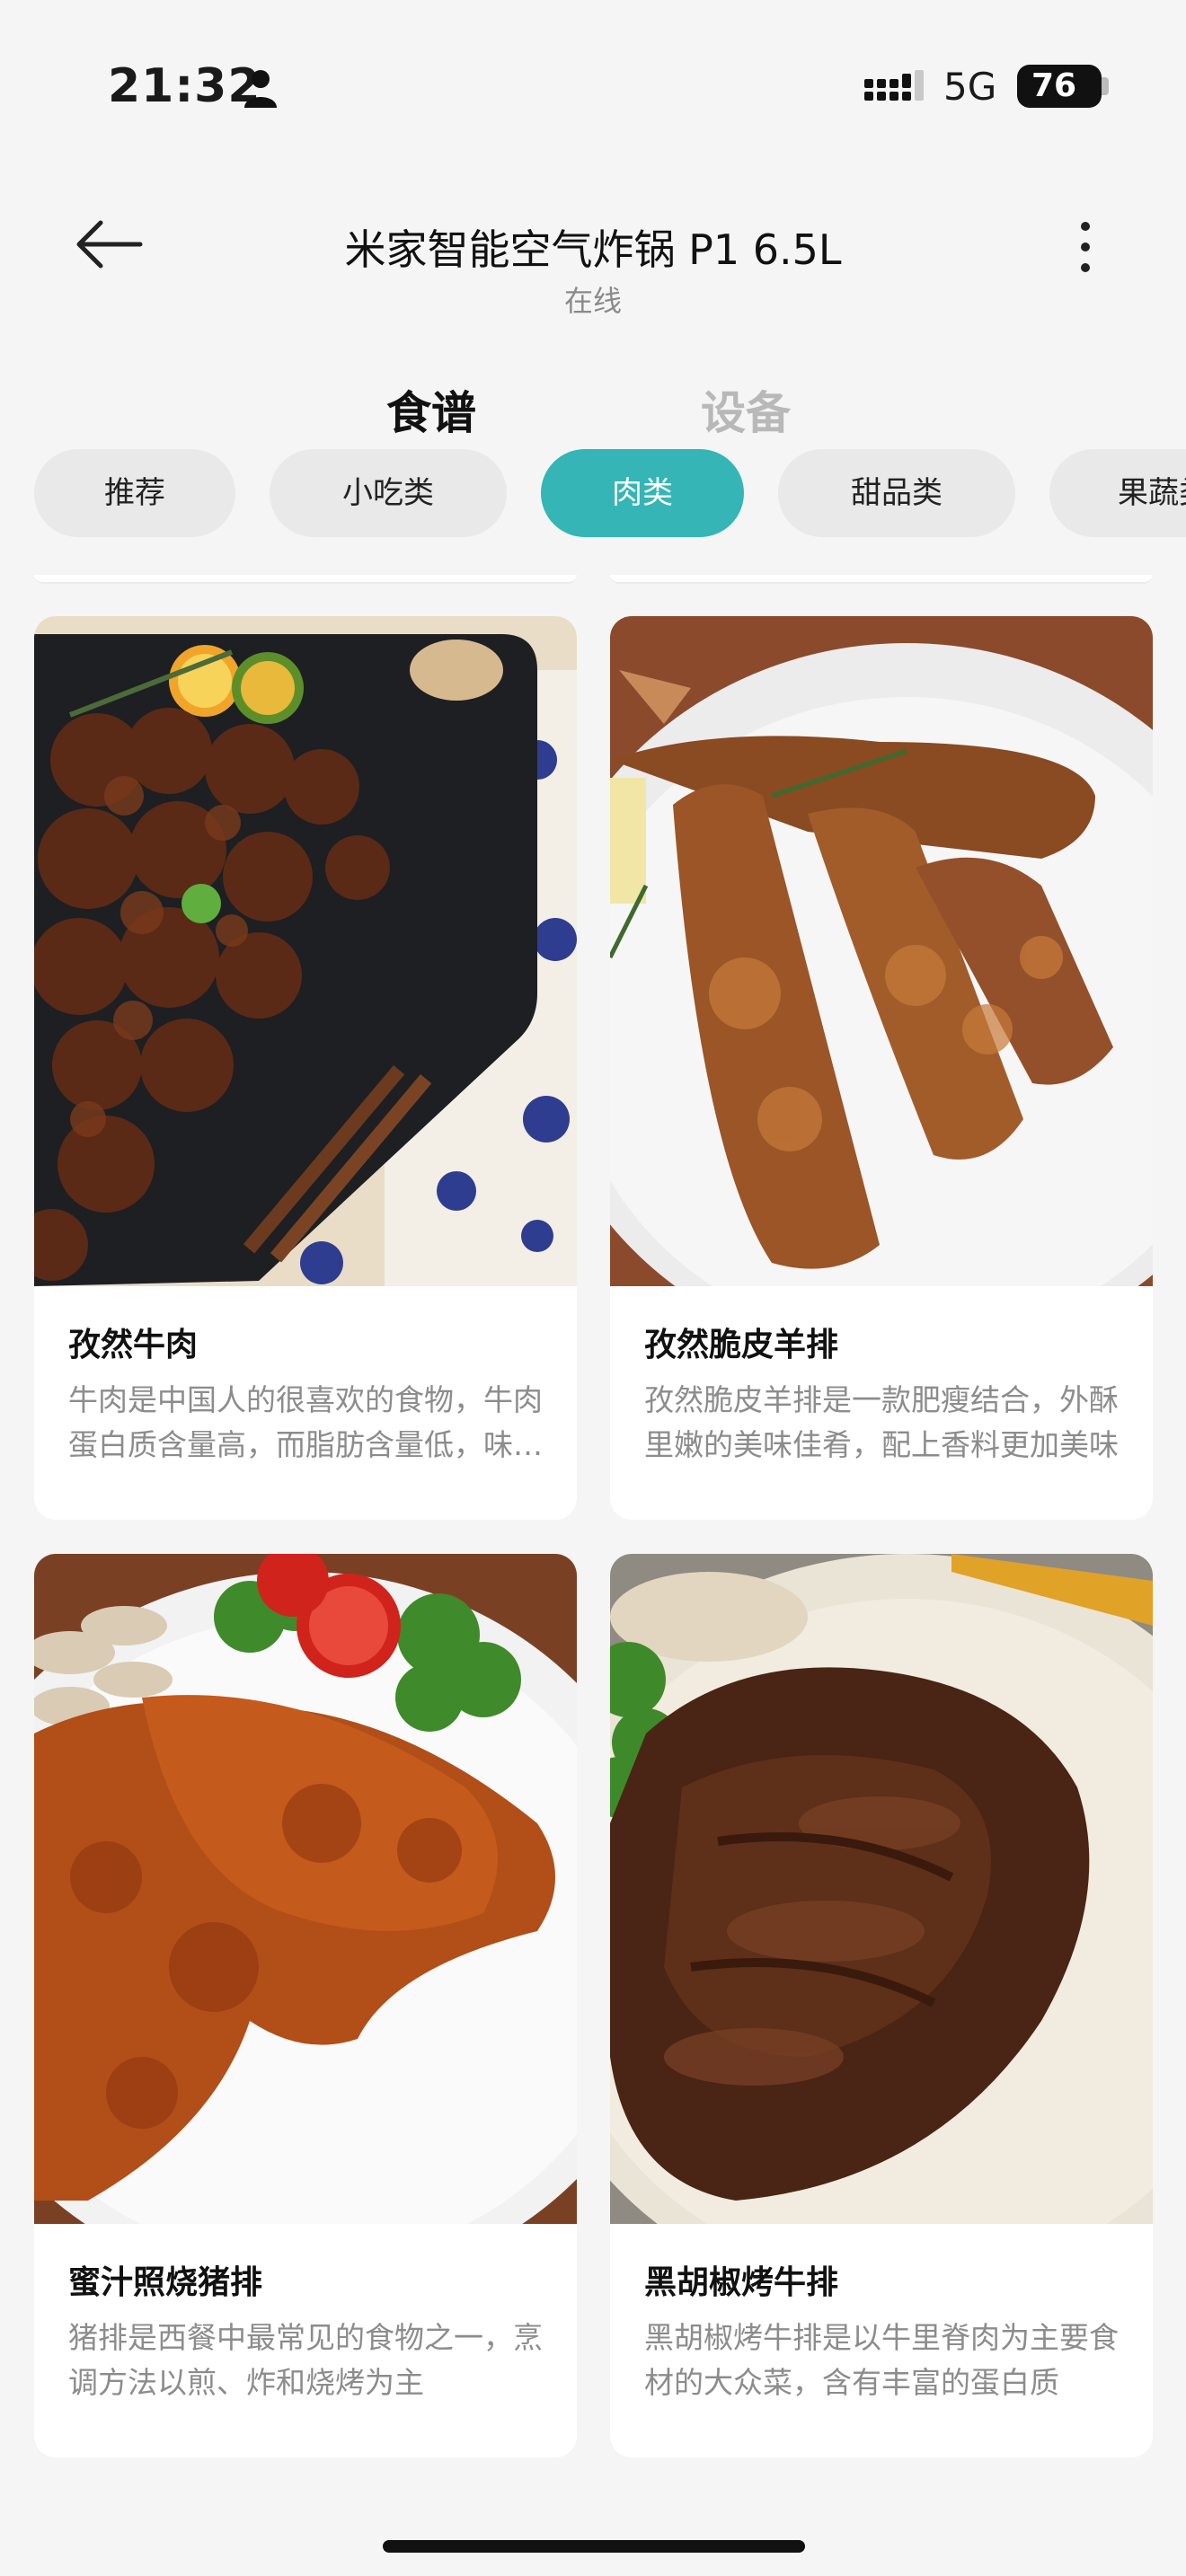  Describe the element at coordinates (1054, 85) in the screenshot. I see `battery-level: 76` at that location.